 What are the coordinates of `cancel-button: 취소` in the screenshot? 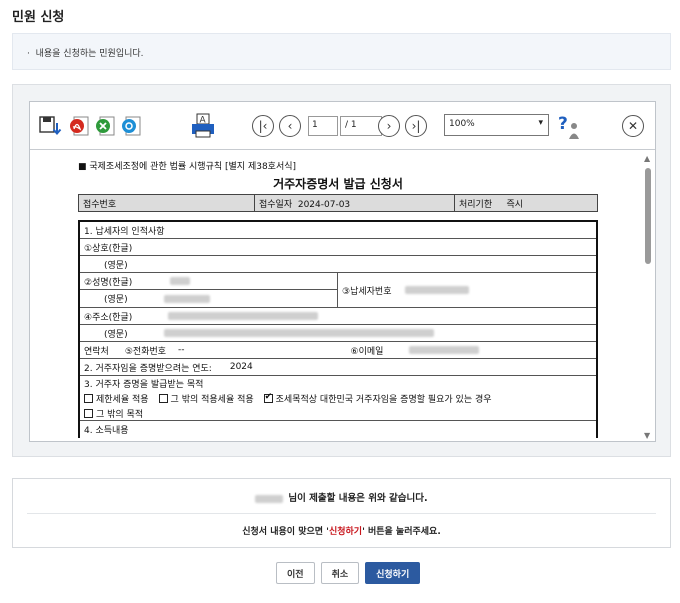 It's located at (340, 573).